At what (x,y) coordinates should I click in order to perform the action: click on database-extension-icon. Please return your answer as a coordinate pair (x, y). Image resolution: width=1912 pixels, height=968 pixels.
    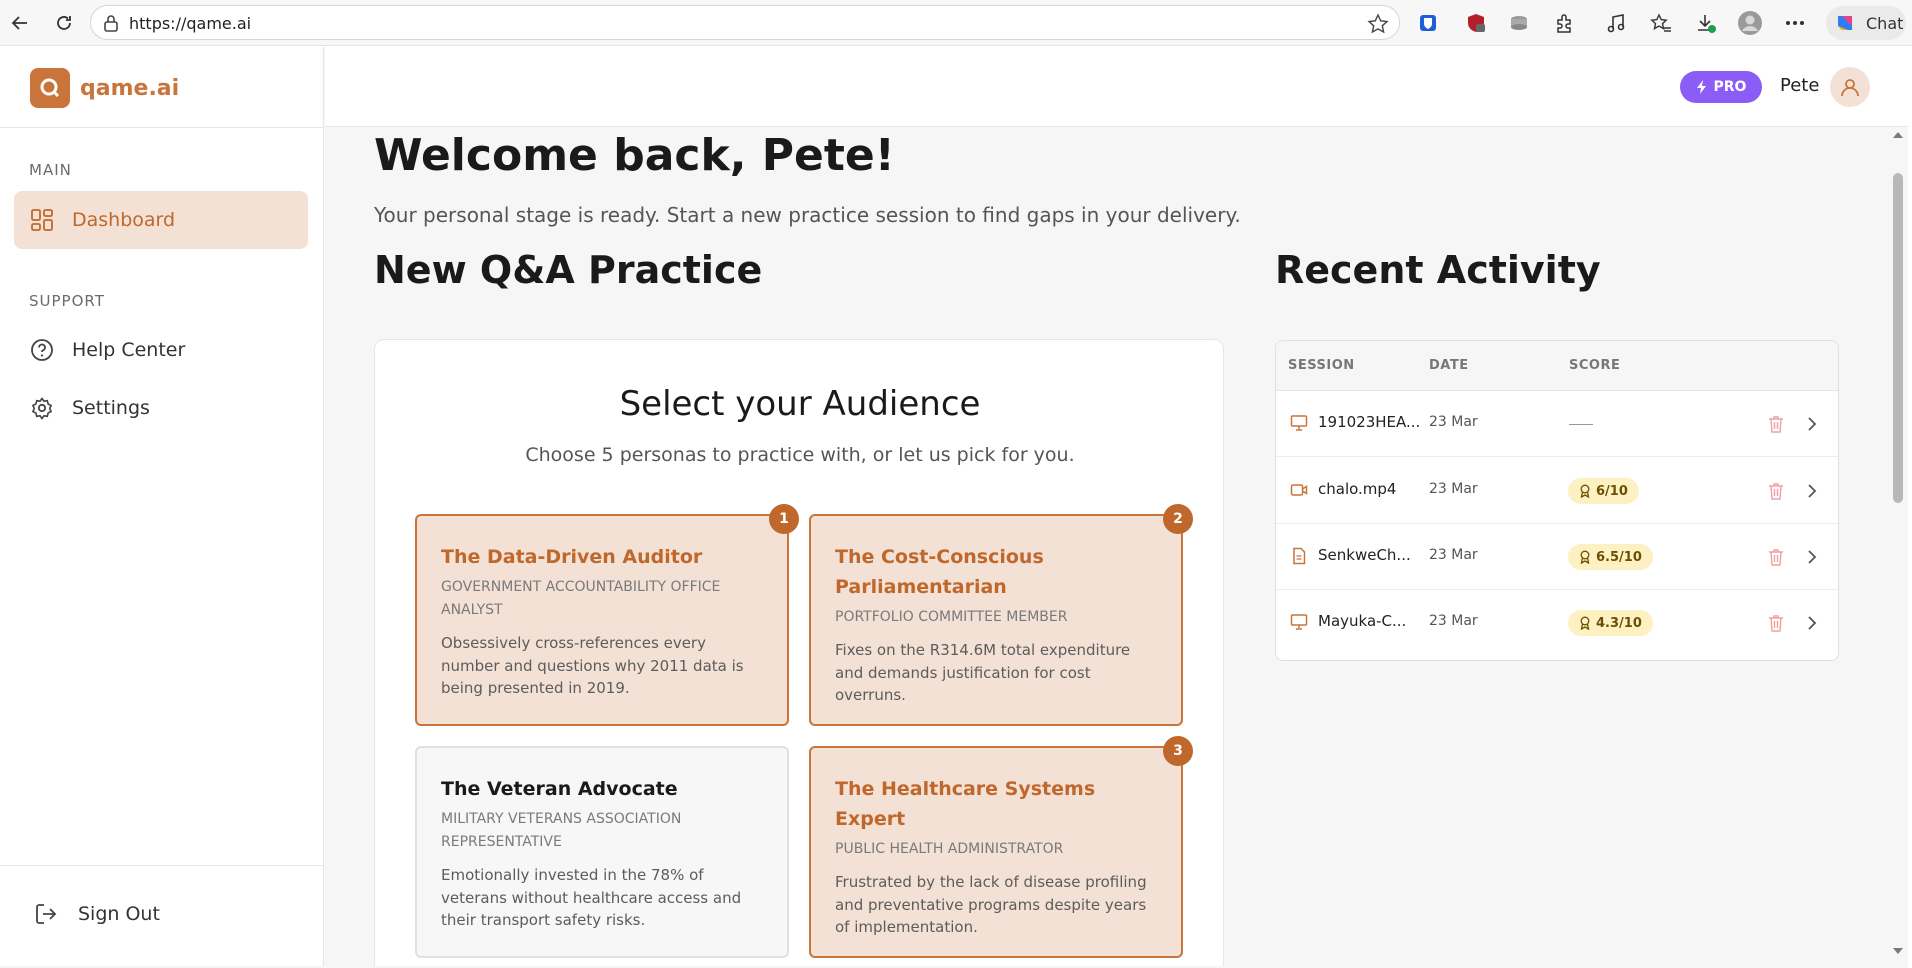
    Looking at the image, I should click on (1519, 23).